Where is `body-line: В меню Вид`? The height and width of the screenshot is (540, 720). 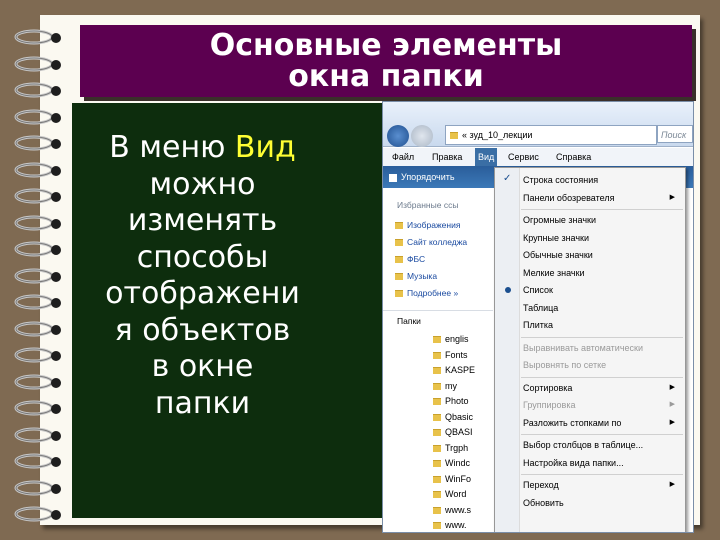
body-line: В меню Вид is located at coordinates (202, 148).